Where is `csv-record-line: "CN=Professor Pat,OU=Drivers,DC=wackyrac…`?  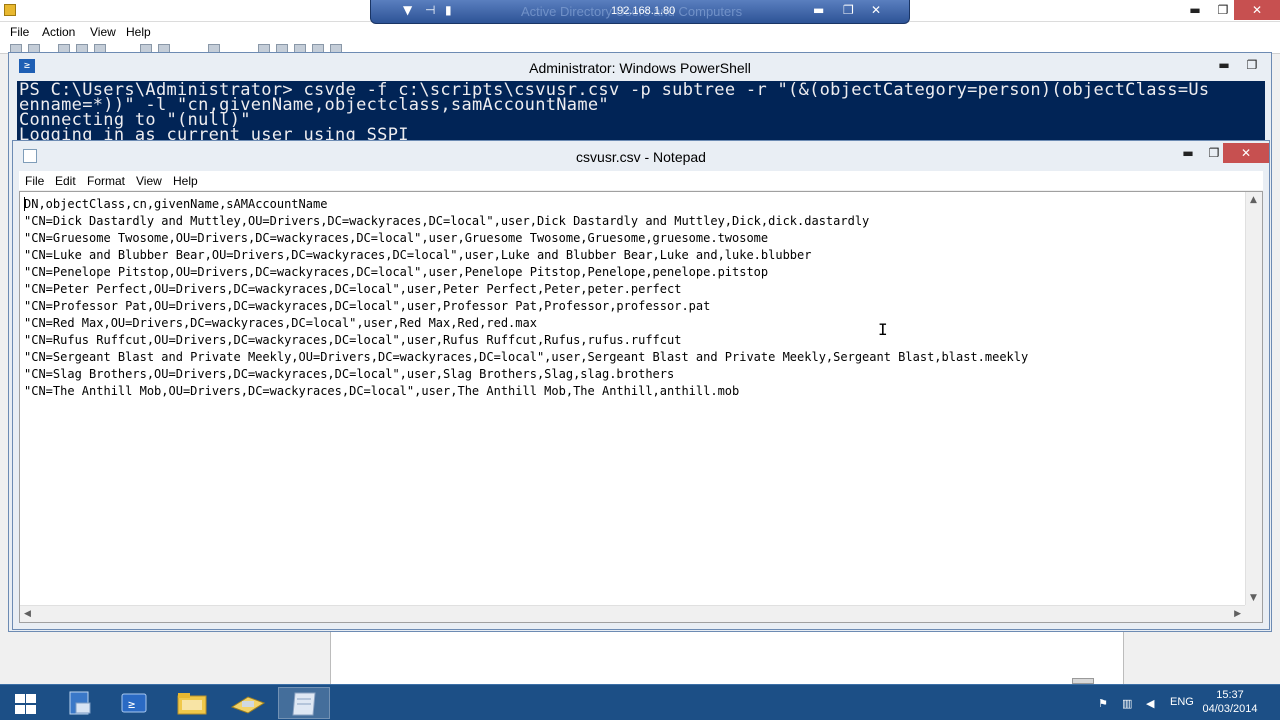
csv-record-line: "CN=Professor Pat,OU=Drivers,DC=wackyrac… is located at coordinates (367, 306).